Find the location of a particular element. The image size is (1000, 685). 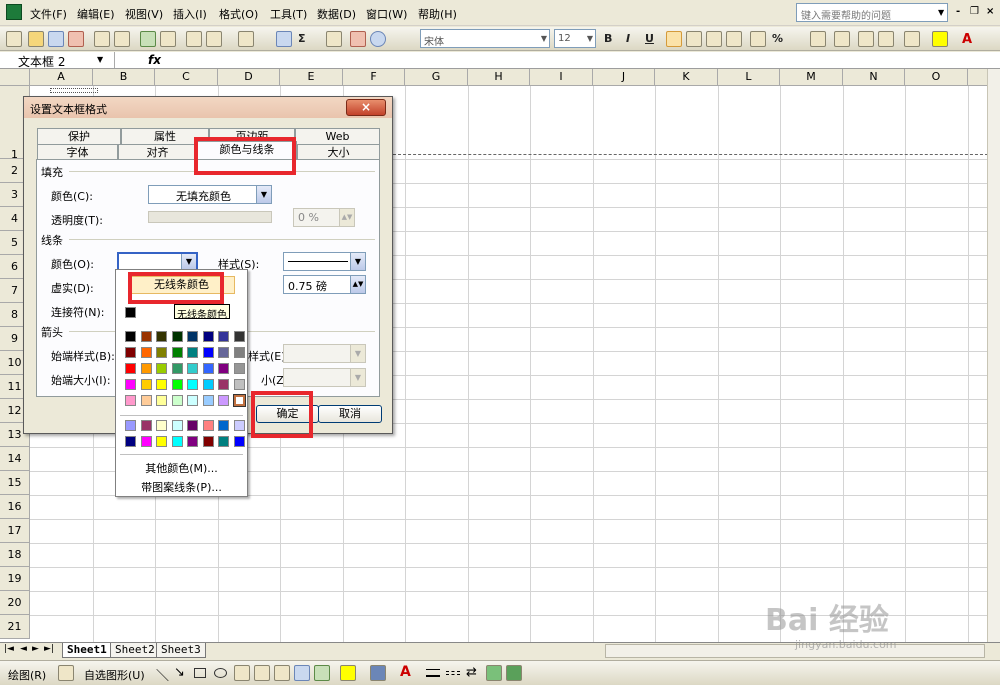

sort-icon is located at coordinates (334, 39).